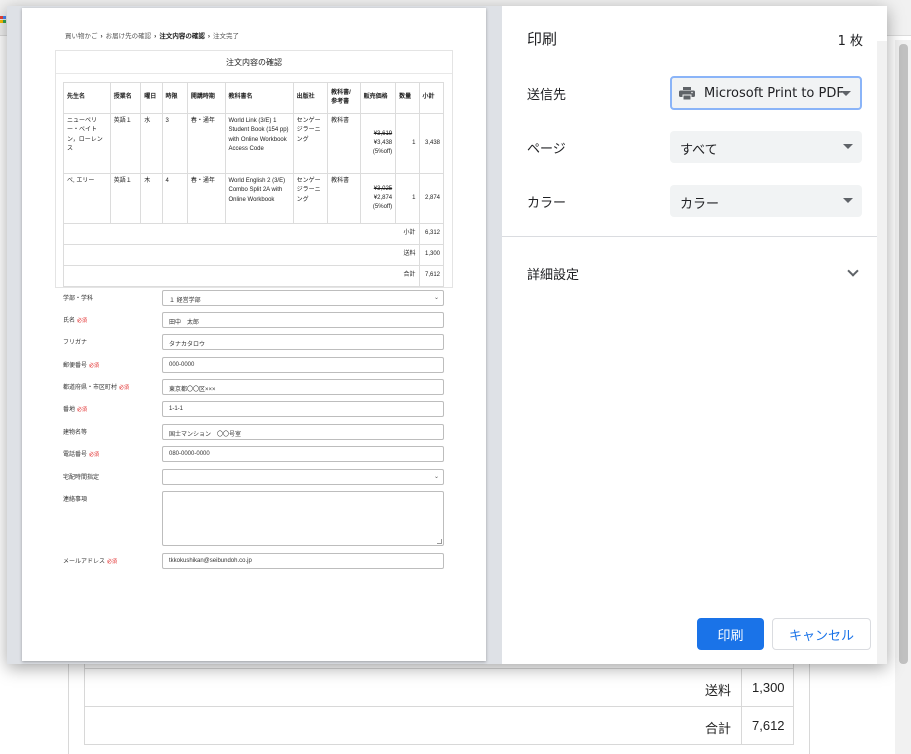 The image size is (911, 754). Describe the element at coordinates (436, 298) in the screenshot. I see `chevron-down-icon: ⌄` at that location.